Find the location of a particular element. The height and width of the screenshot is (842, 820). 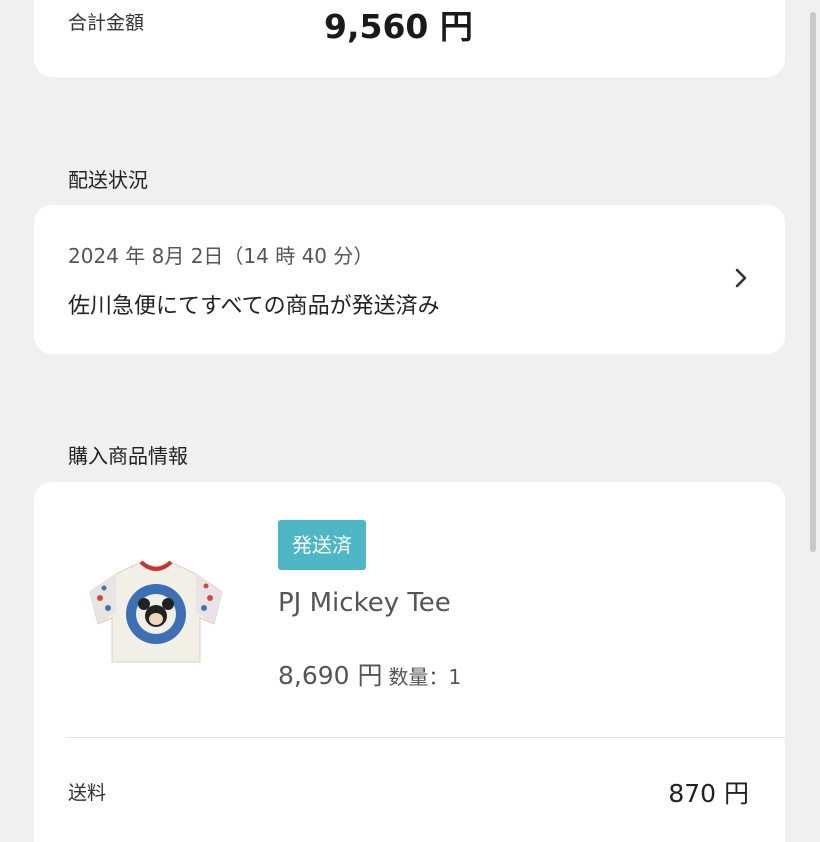

total-value: 9,560 円 is located at coordinates (398, 26).